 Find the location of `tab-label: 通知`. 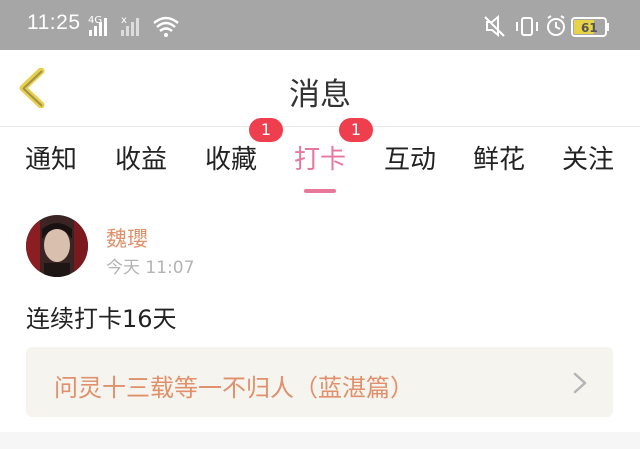

tab-label: 通知 is located at coordinates (50, 160).